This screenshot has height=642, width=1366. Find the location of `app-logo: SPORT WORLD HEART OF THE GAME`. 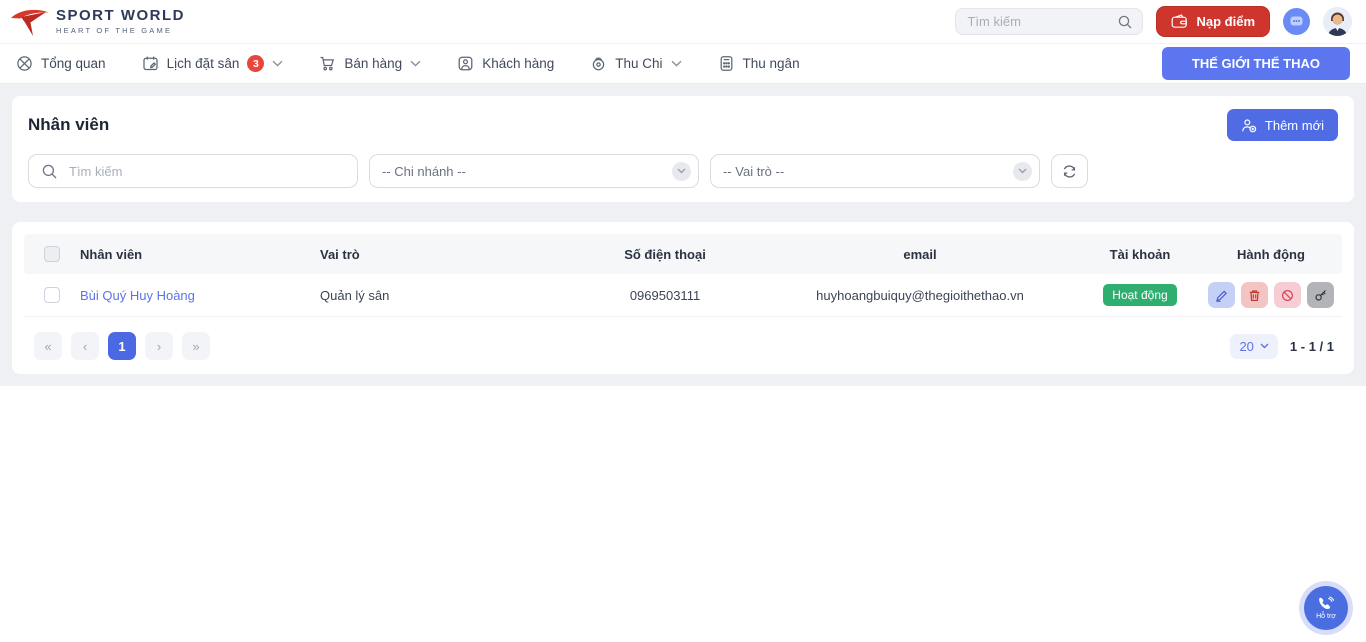

app-logo: SPORT WORLD HEART OF THE GAME is located at coordinates (97, 22).